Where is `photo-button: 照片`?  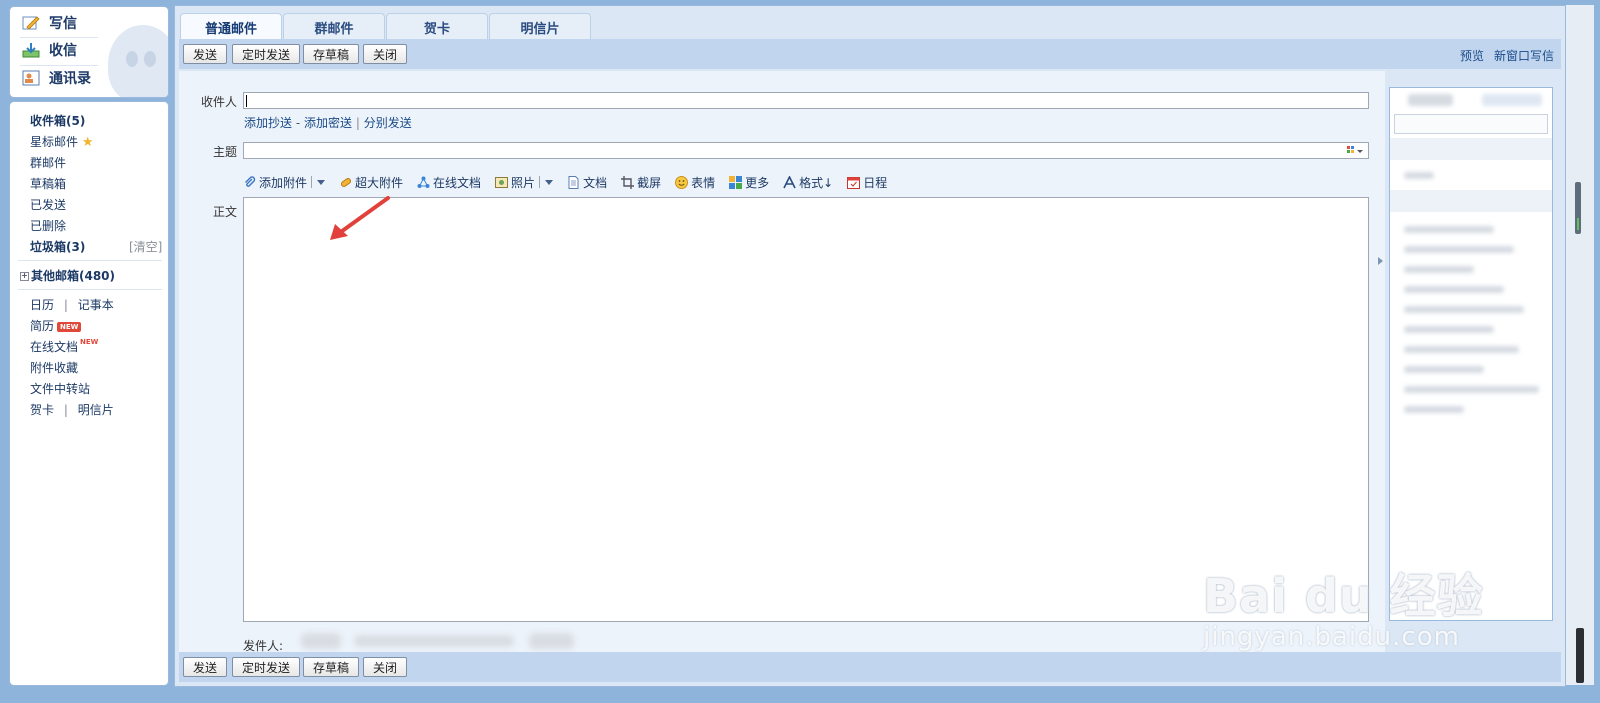
photo-button: 照片 is located at coordinates (524, 182).